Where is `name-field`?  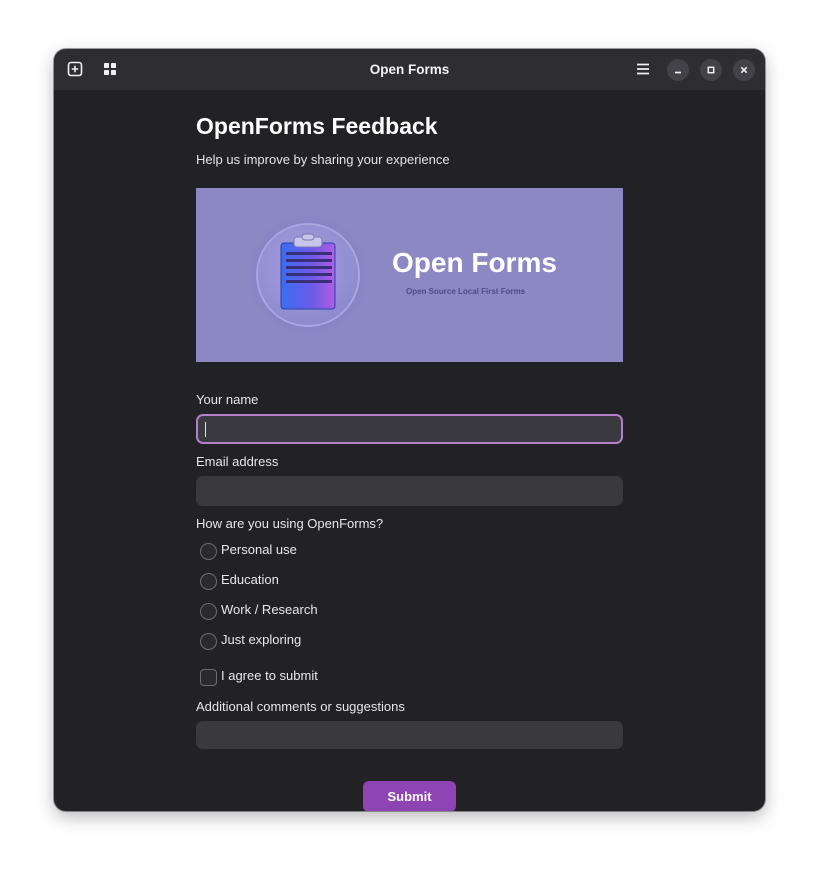 name-field is located at coordinates (409, 429).